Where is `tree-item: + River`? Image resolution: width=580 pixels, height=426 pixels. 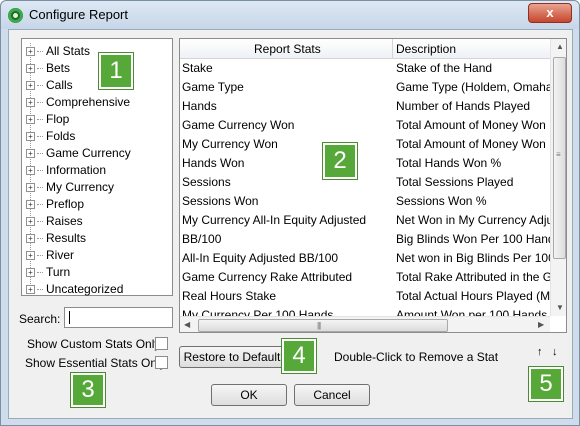
tree-item: + River is located at coordinates (50, 255).